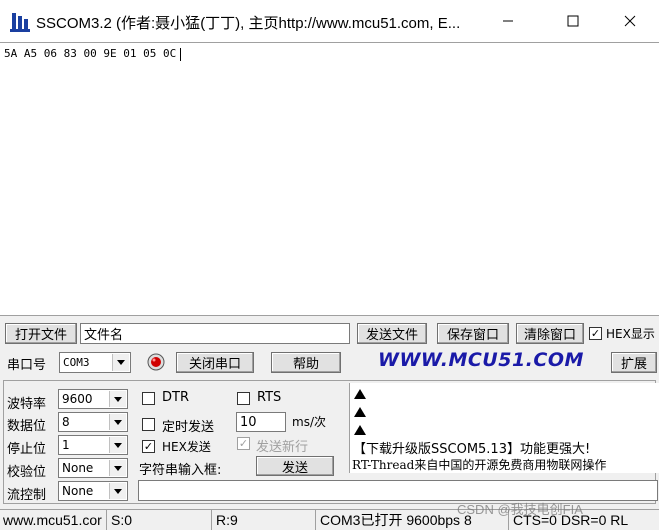 The height and width of the screenshot is (530, 659). I want to click on timed-send-checkbox, so click(148, 424).